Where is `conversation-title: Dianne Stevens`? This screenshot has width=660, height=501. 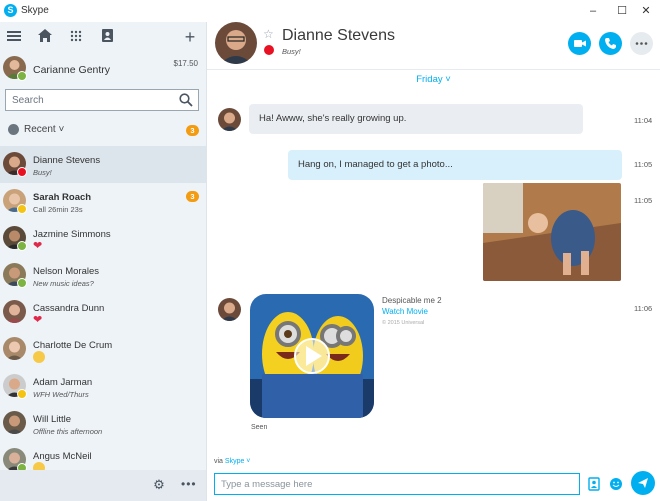
conversation-title: Dianne Stevens is located at coordinates (338, 35).